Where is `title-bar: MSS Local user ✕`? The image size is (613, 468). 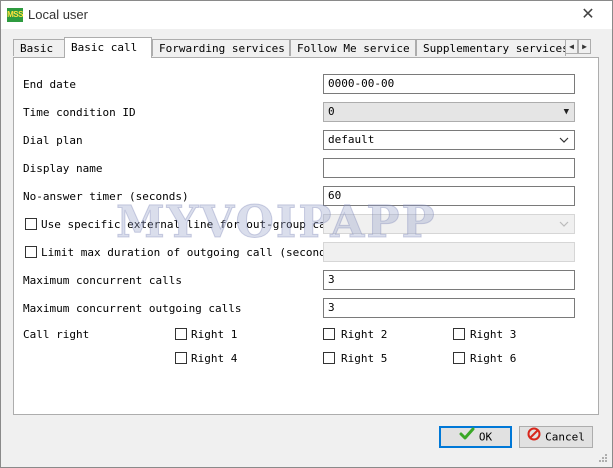 title-bar: MSS Local user ✕ is located at coordinates (306, 15).